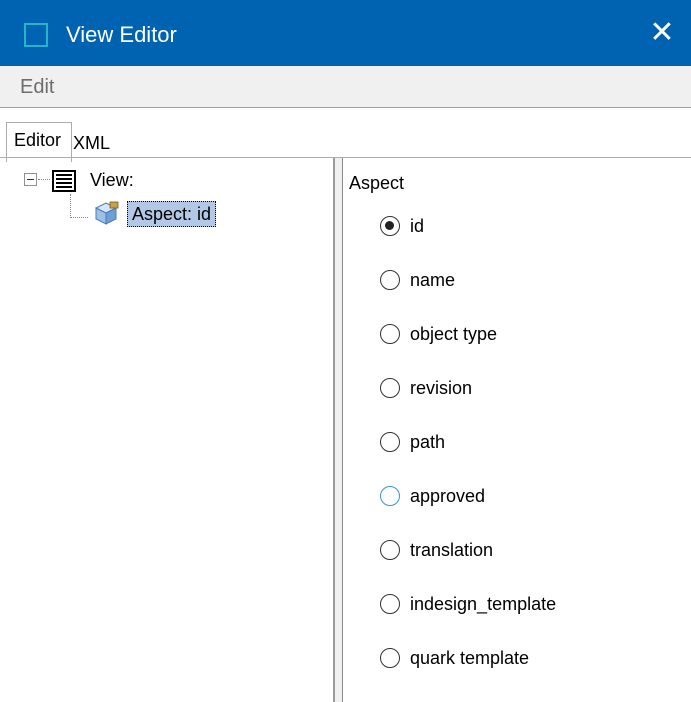 This screenshot has height=702, width=691. What do you see at coordinates (121, 34) in the screenshot?
I see `window-title: View Editor` at bounding box center [121, 34].